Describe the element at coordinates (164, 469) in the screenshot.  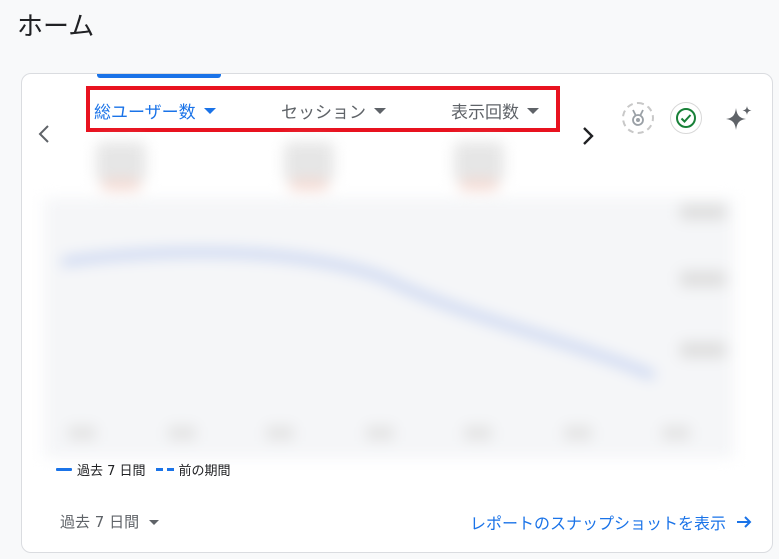
I see `dashed-line-swatch` at that location.